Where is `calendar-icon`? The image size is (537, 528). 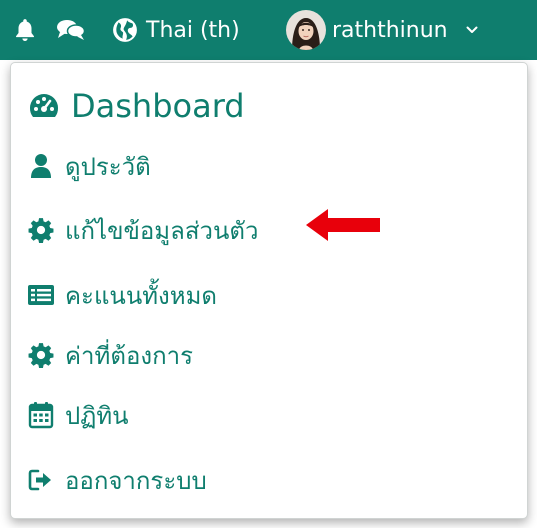
calendar-icon is located at coordinates (41, 415).